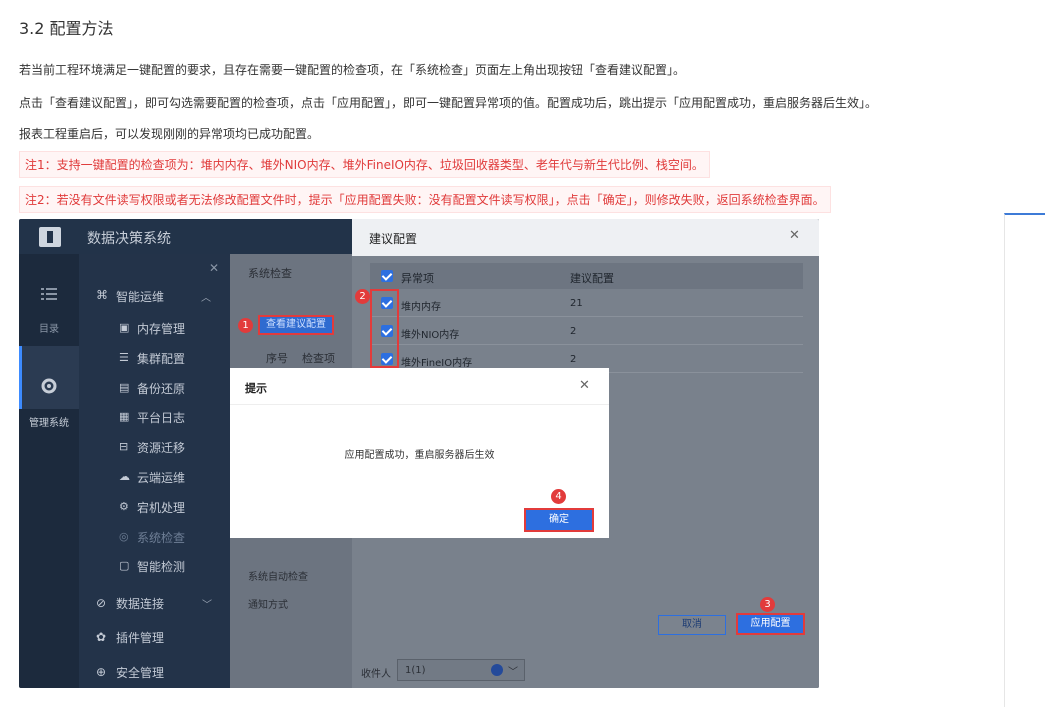 The width and height of the screenshot is (1045, 707). I want to click on column-suggested-value: 建议配置, so click(592, 278).